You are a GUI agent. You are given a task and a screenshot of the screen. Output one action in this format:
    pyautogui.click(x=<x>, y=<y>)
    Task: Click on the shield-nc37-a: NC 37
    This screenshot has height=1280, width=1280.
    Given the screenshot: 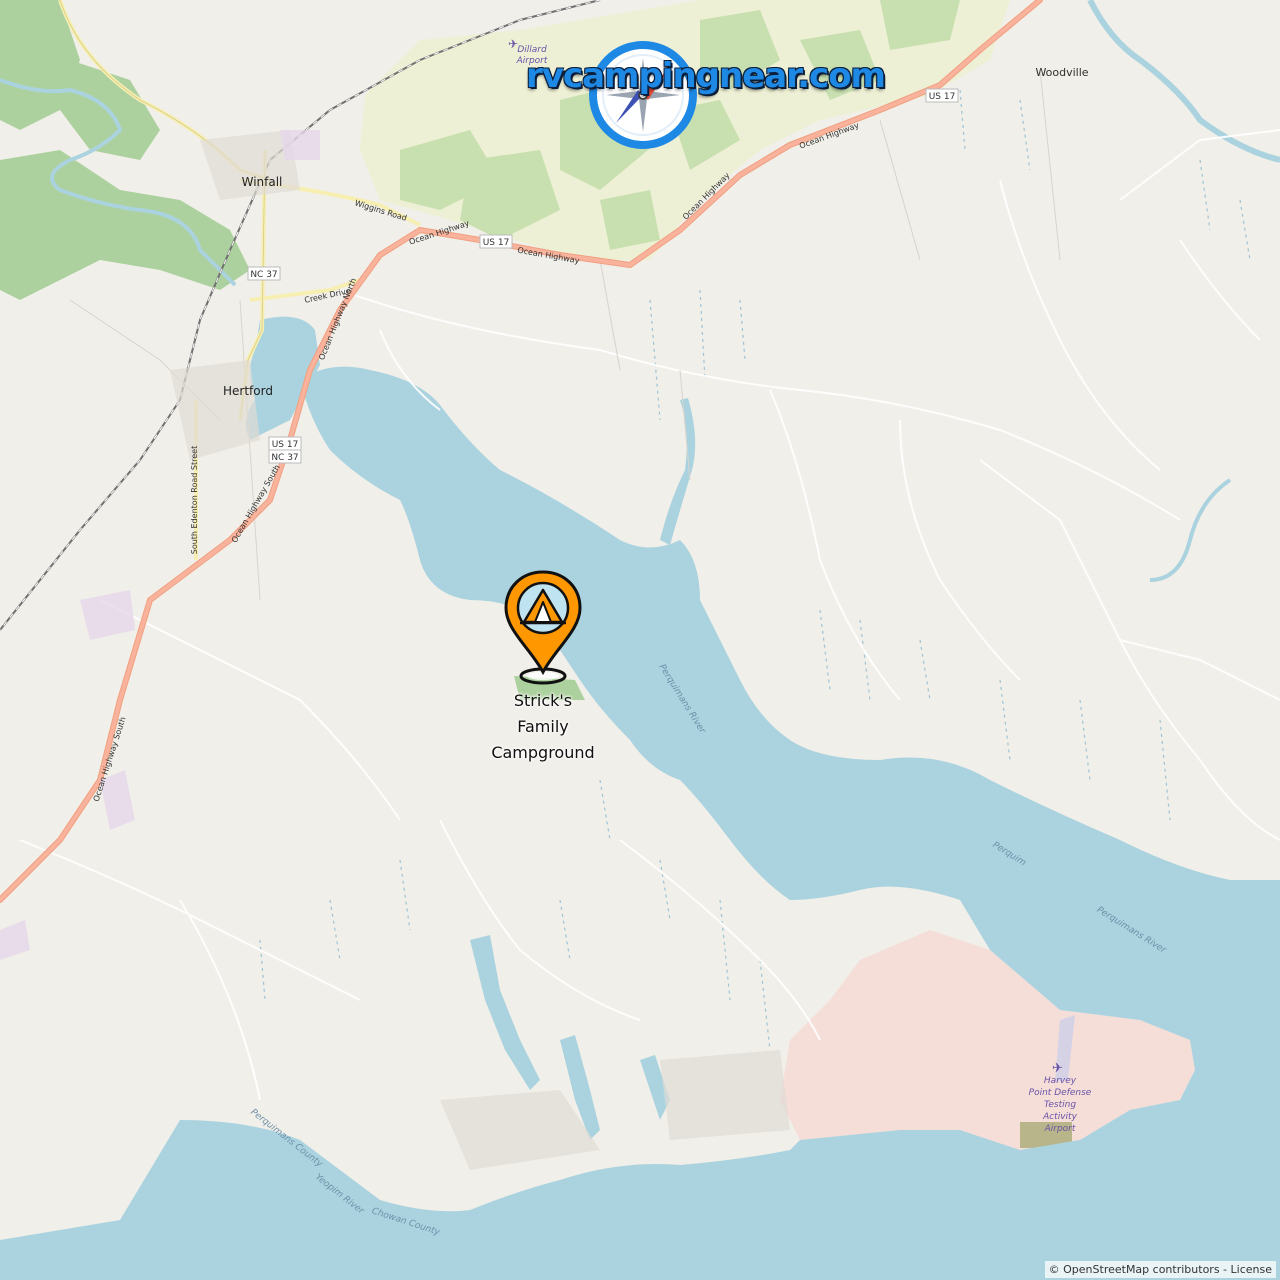 What is the action you would take?
    pyautogui.click(x=264, y=273)
    